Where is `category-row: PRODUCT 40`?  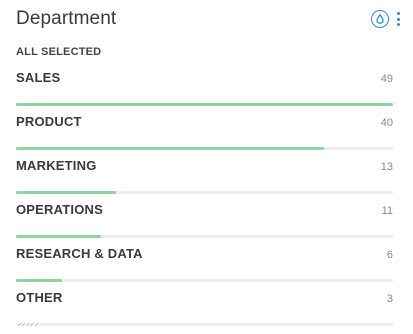 category-row: PRODUCT 40 is located at coordinates (204, 136).